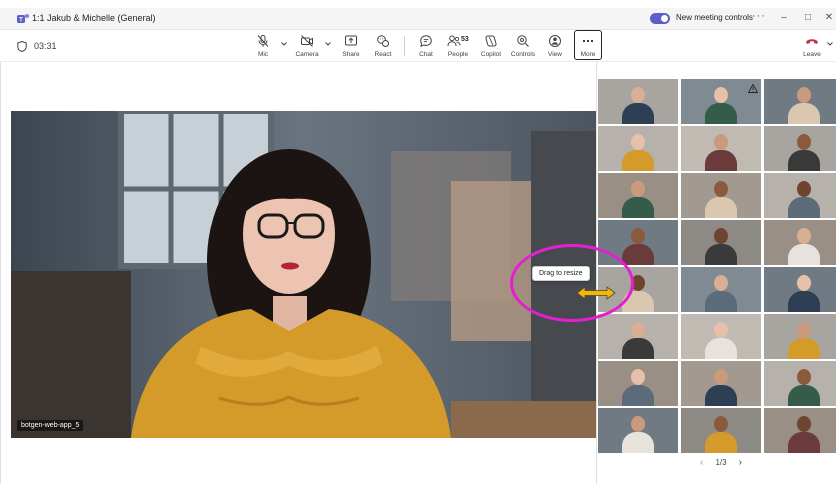 Image resolution: width=836 pixels, height=484 pixels. I want to click on more-button: More, so click(588, 46).